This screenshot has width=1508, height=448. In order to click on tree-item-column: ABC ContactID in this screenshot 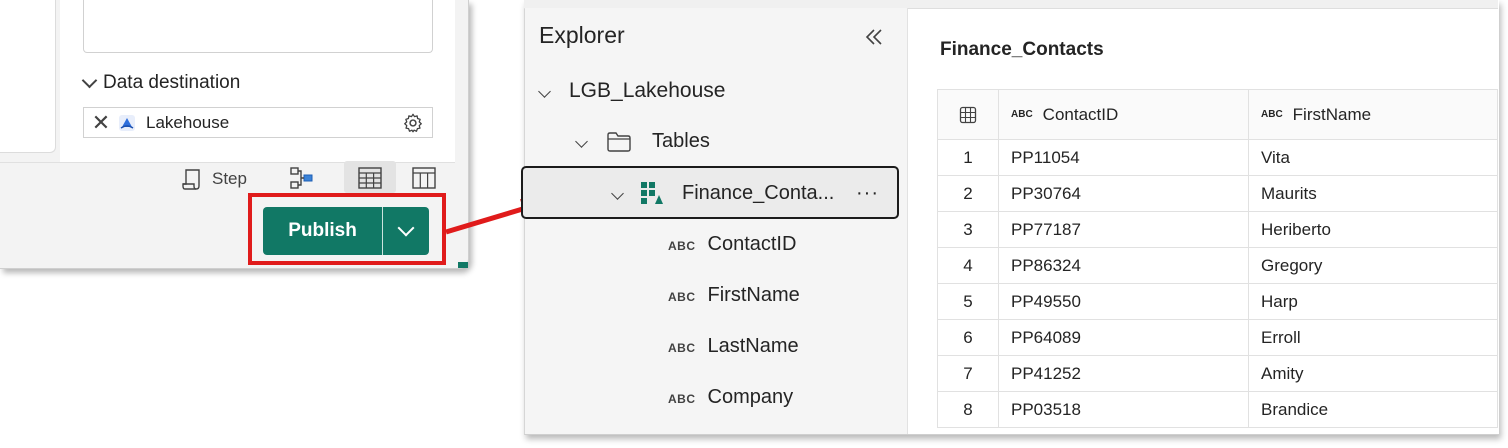, I will do `click(732, 244)`.